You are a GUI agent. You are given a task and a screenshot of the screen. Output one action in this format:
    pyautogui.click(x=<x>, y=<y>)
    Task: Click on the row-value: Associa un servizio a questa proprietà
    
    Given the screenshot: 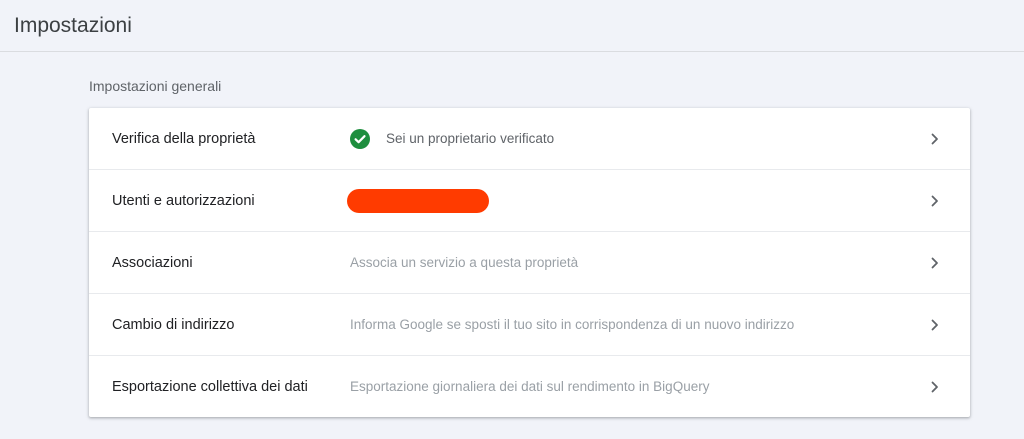 What is the action you would take?
    pyautogui.click(x=464, y=262)
    